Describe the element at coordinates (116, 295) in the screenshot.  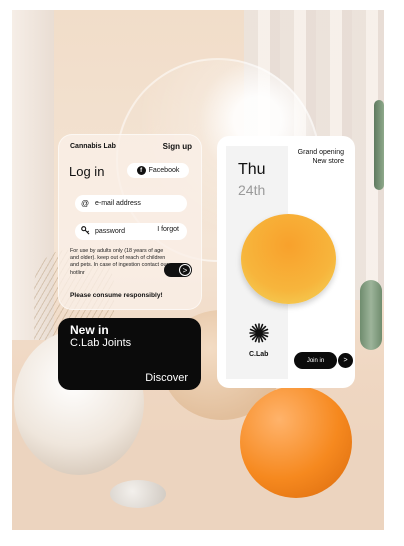
I see `consume-notice: Please consume responsibly!` at that location.